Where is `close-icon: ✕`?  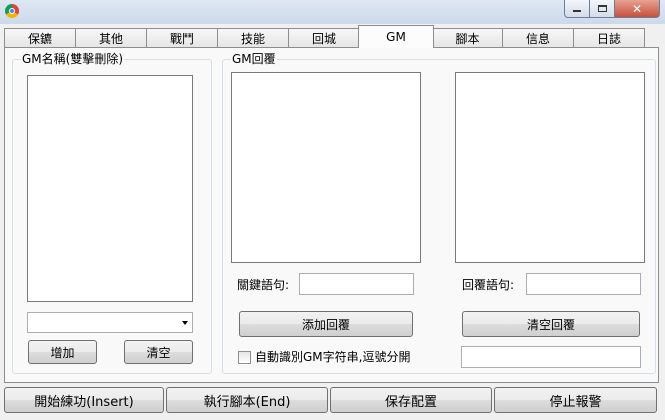 close-icon: ✕ is located at coordinates (637, 8).